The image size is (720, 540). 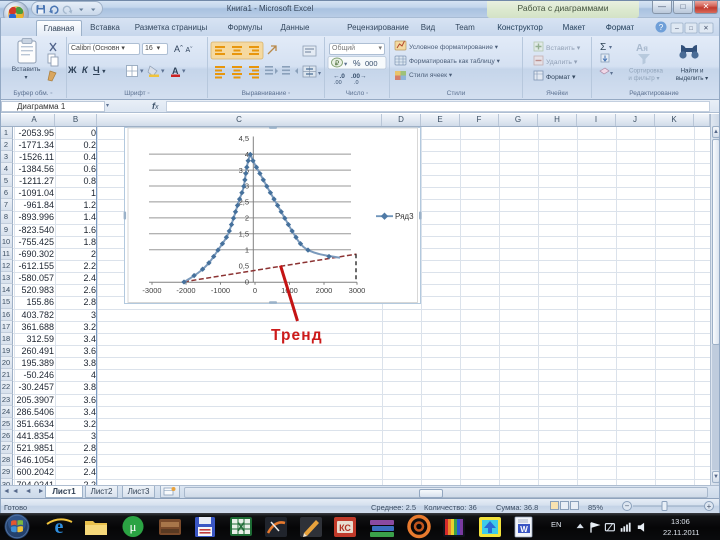 What do you see at coordinates (241, 527) in the screenshot?
I see `svg-text: X` at bounding box center [241, 527].